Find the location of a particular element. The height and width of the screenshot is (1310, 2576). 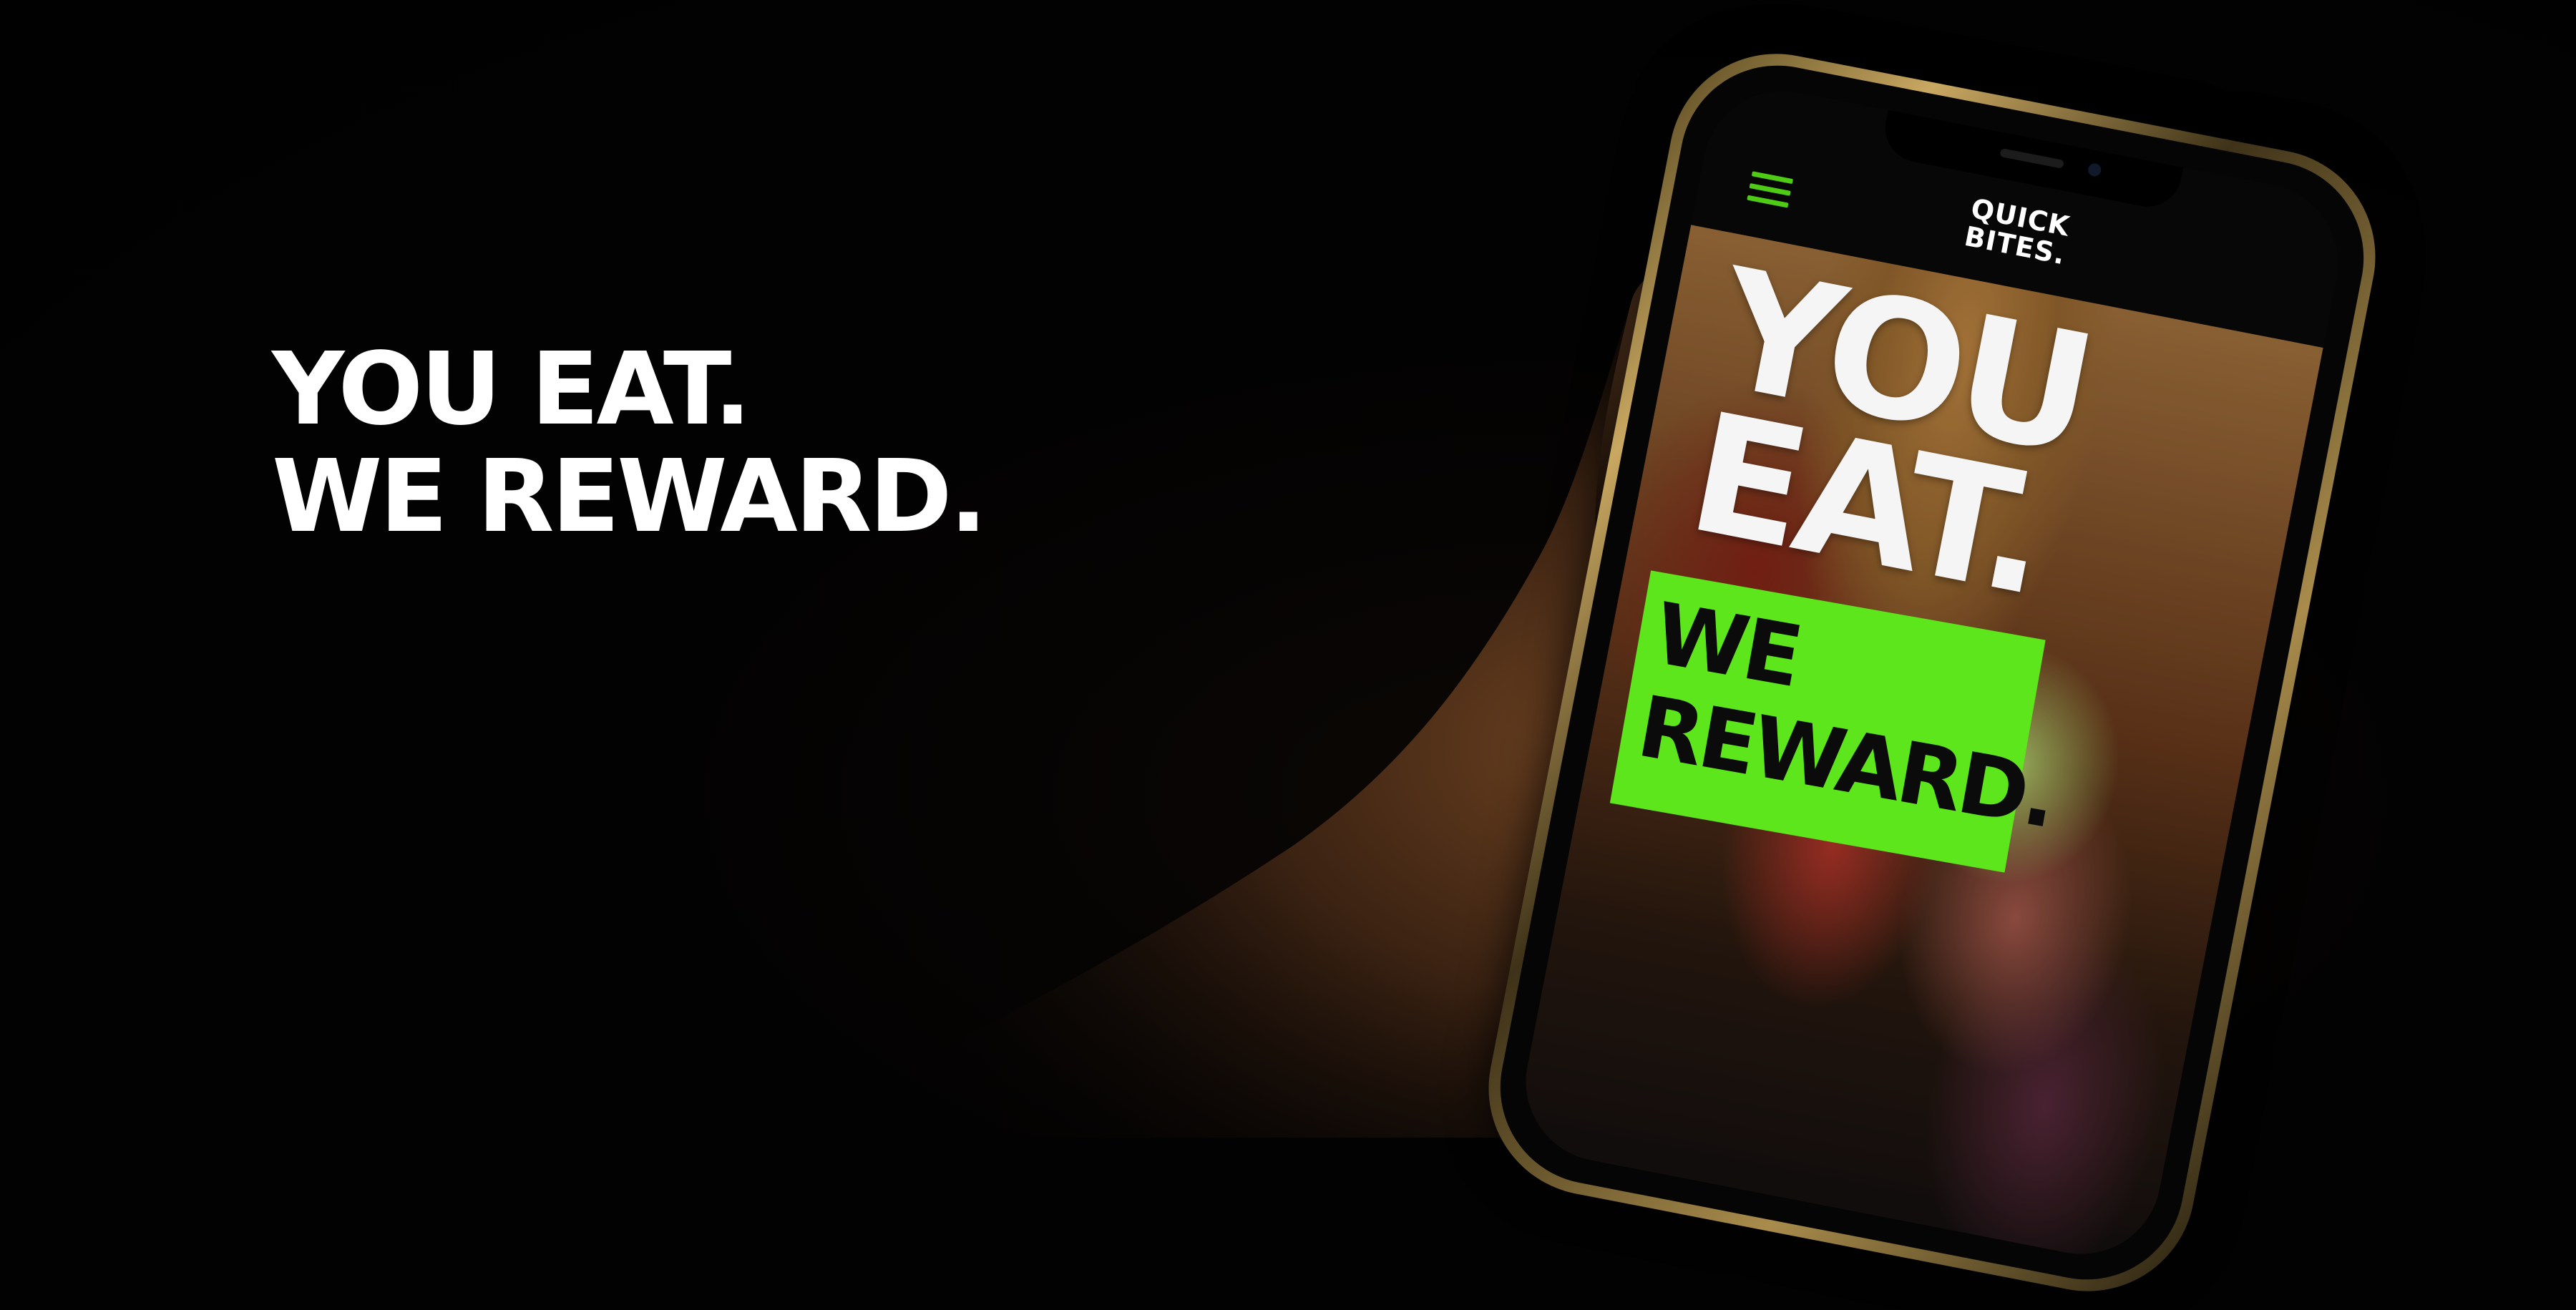

app-logo: QUICK BITES. is located at coordinates (2017, 231).